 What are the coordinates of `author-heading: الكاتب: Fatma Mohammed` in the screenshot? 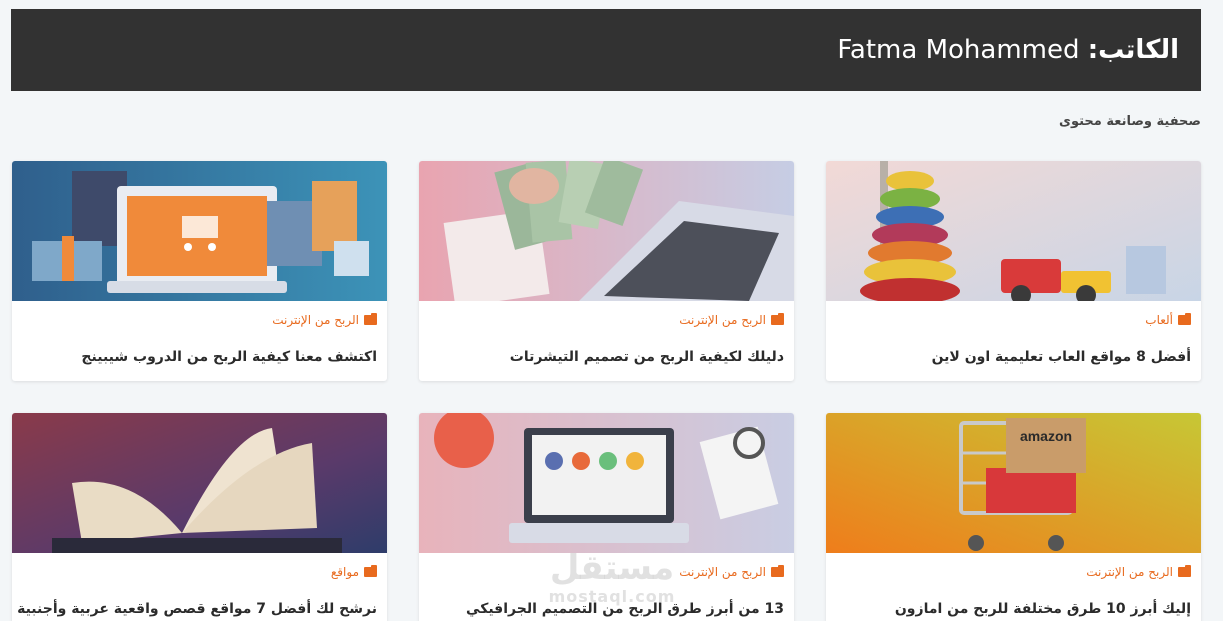 It's located at (1008, 50).